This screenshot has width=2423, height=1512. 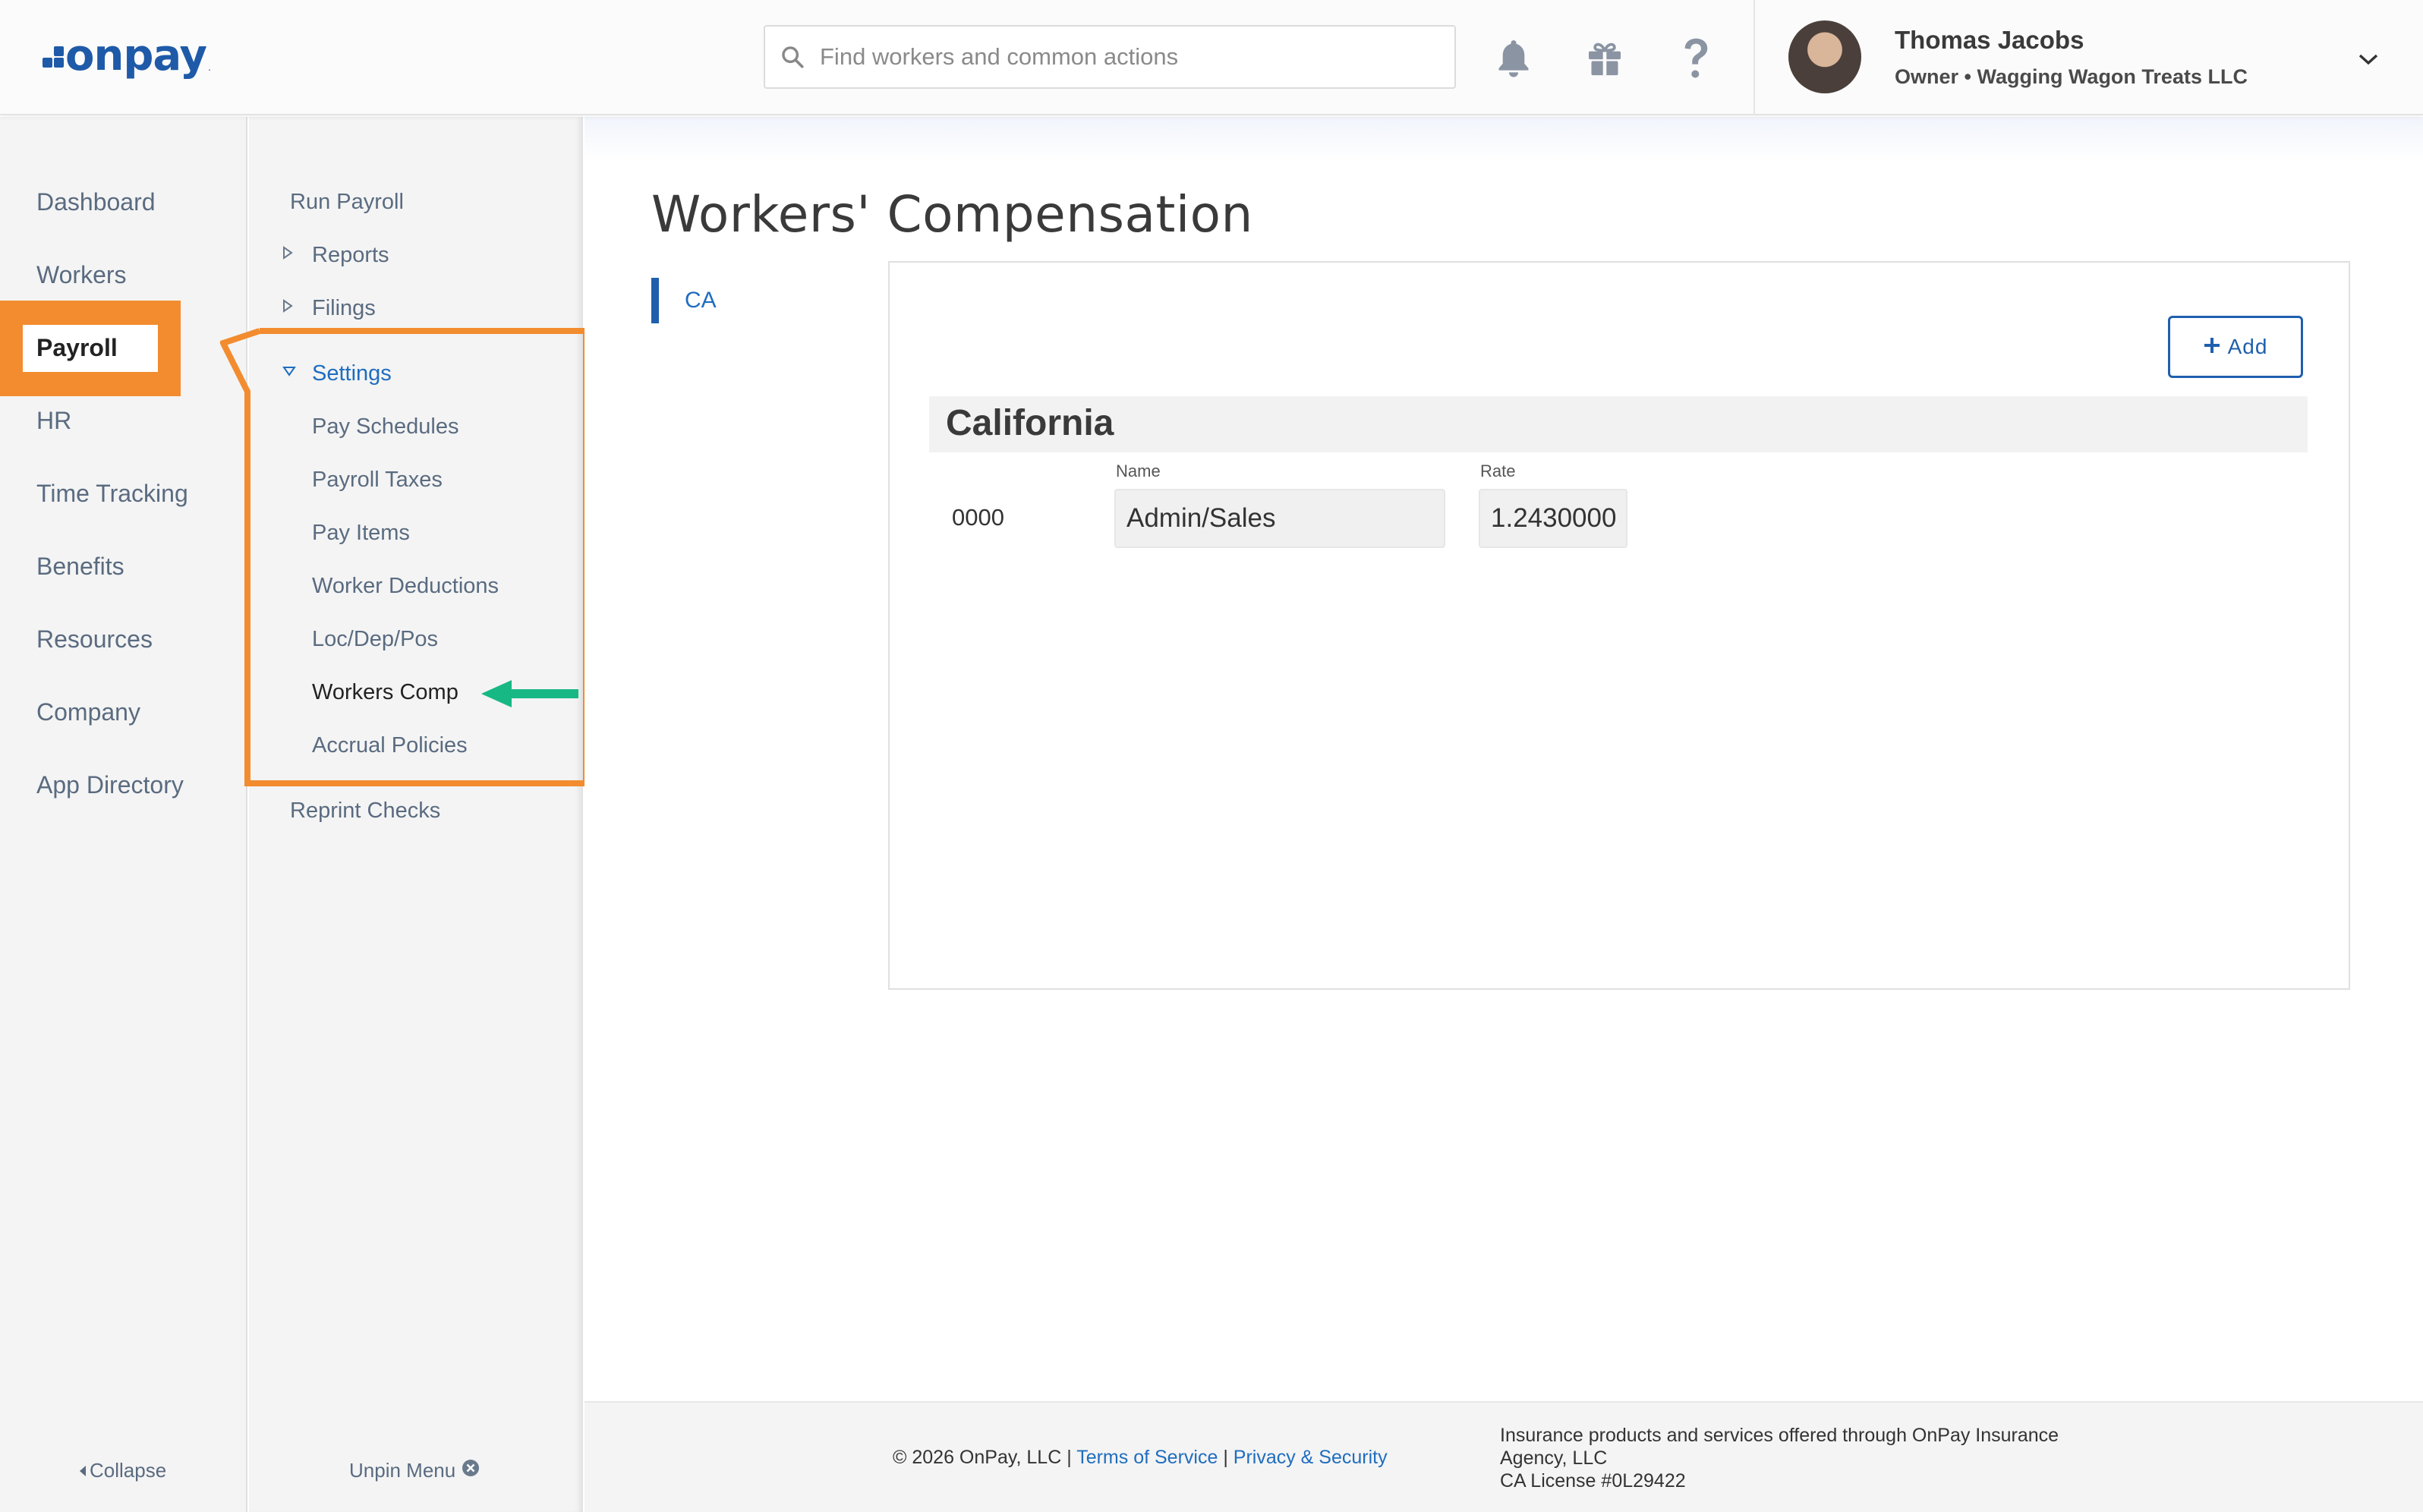 I want to click on onpay-logo: onpay ., so click(x=126, y=55).